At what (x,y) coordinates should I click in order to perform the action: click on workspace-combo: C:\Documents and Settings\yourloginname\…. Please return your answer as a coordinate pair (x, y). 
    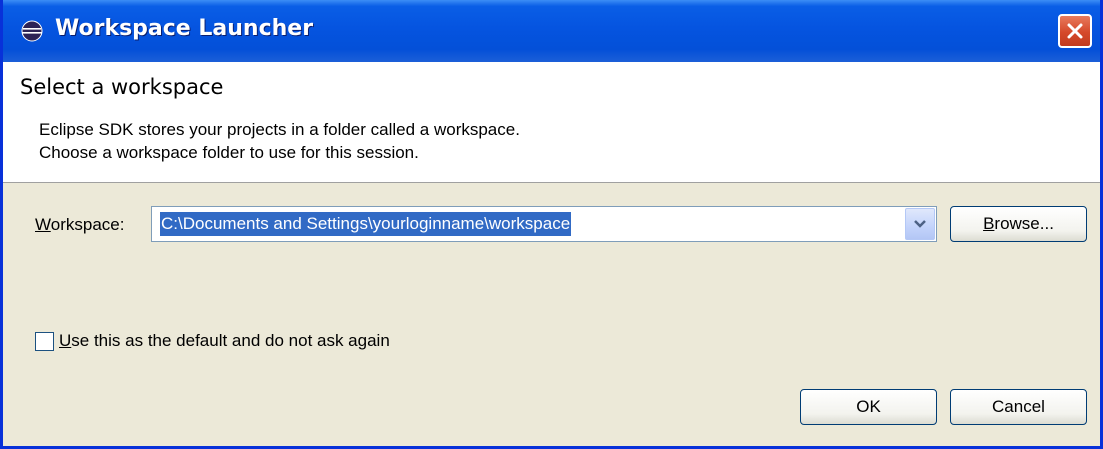
    Looking at the image, I should click on (544, 224).